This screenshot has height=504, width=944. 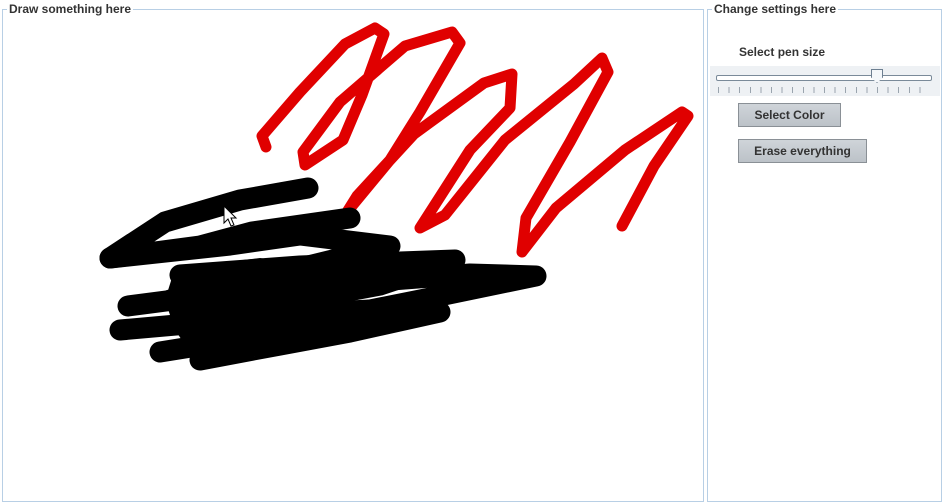 What do you see at coordinates (70, 9) in the screenshot?
I see `draw-panel-title: Draw something here` at bounding box center [70, 9].